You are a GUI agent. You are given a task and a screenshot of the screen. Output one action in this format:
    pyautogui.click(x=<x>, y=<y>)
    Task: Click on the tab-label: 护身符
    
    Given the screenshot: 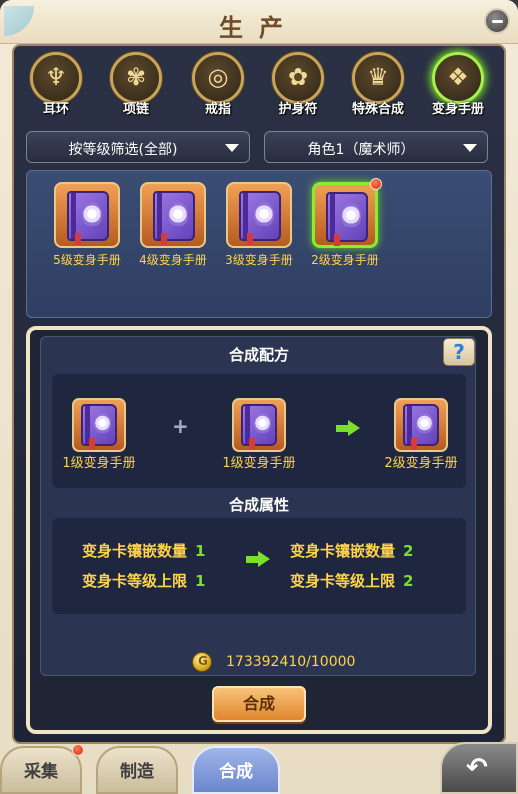 What is the action you would take?
    pyautogui.click(x=298, y=109)
    